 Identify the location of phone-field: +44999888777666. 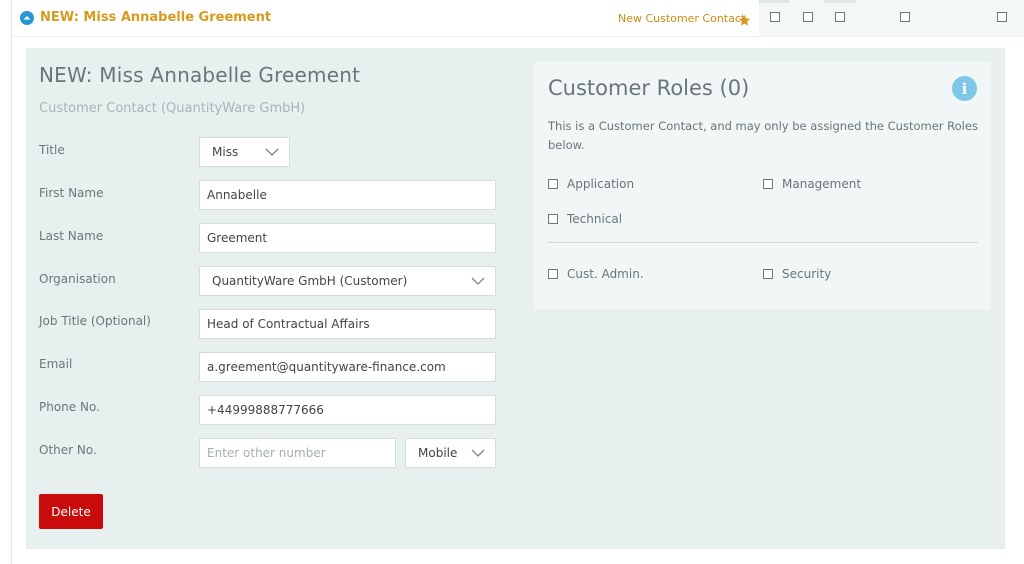
(347, 410).